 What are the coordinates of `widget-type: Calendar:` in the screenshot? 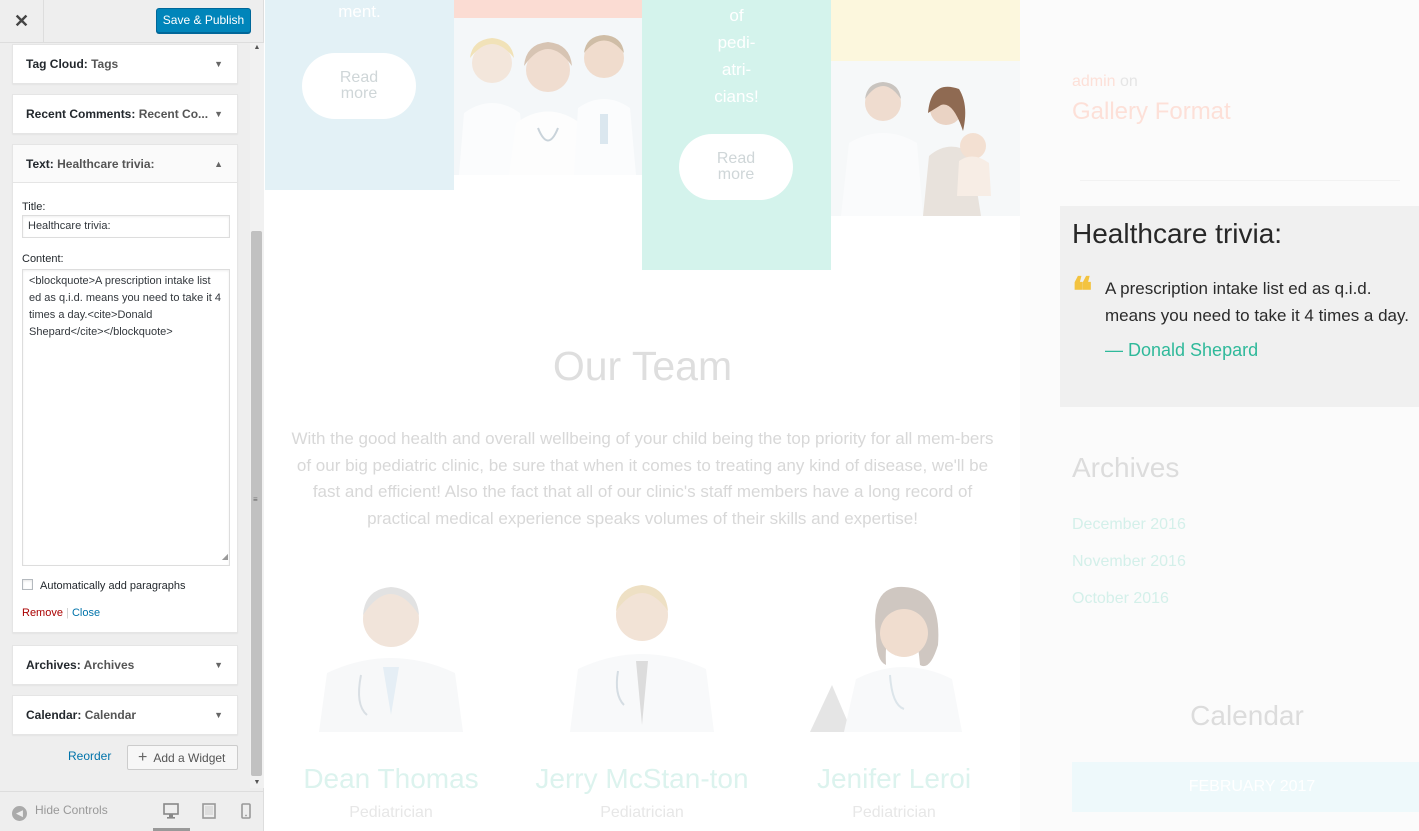 It's located at (54, 715).